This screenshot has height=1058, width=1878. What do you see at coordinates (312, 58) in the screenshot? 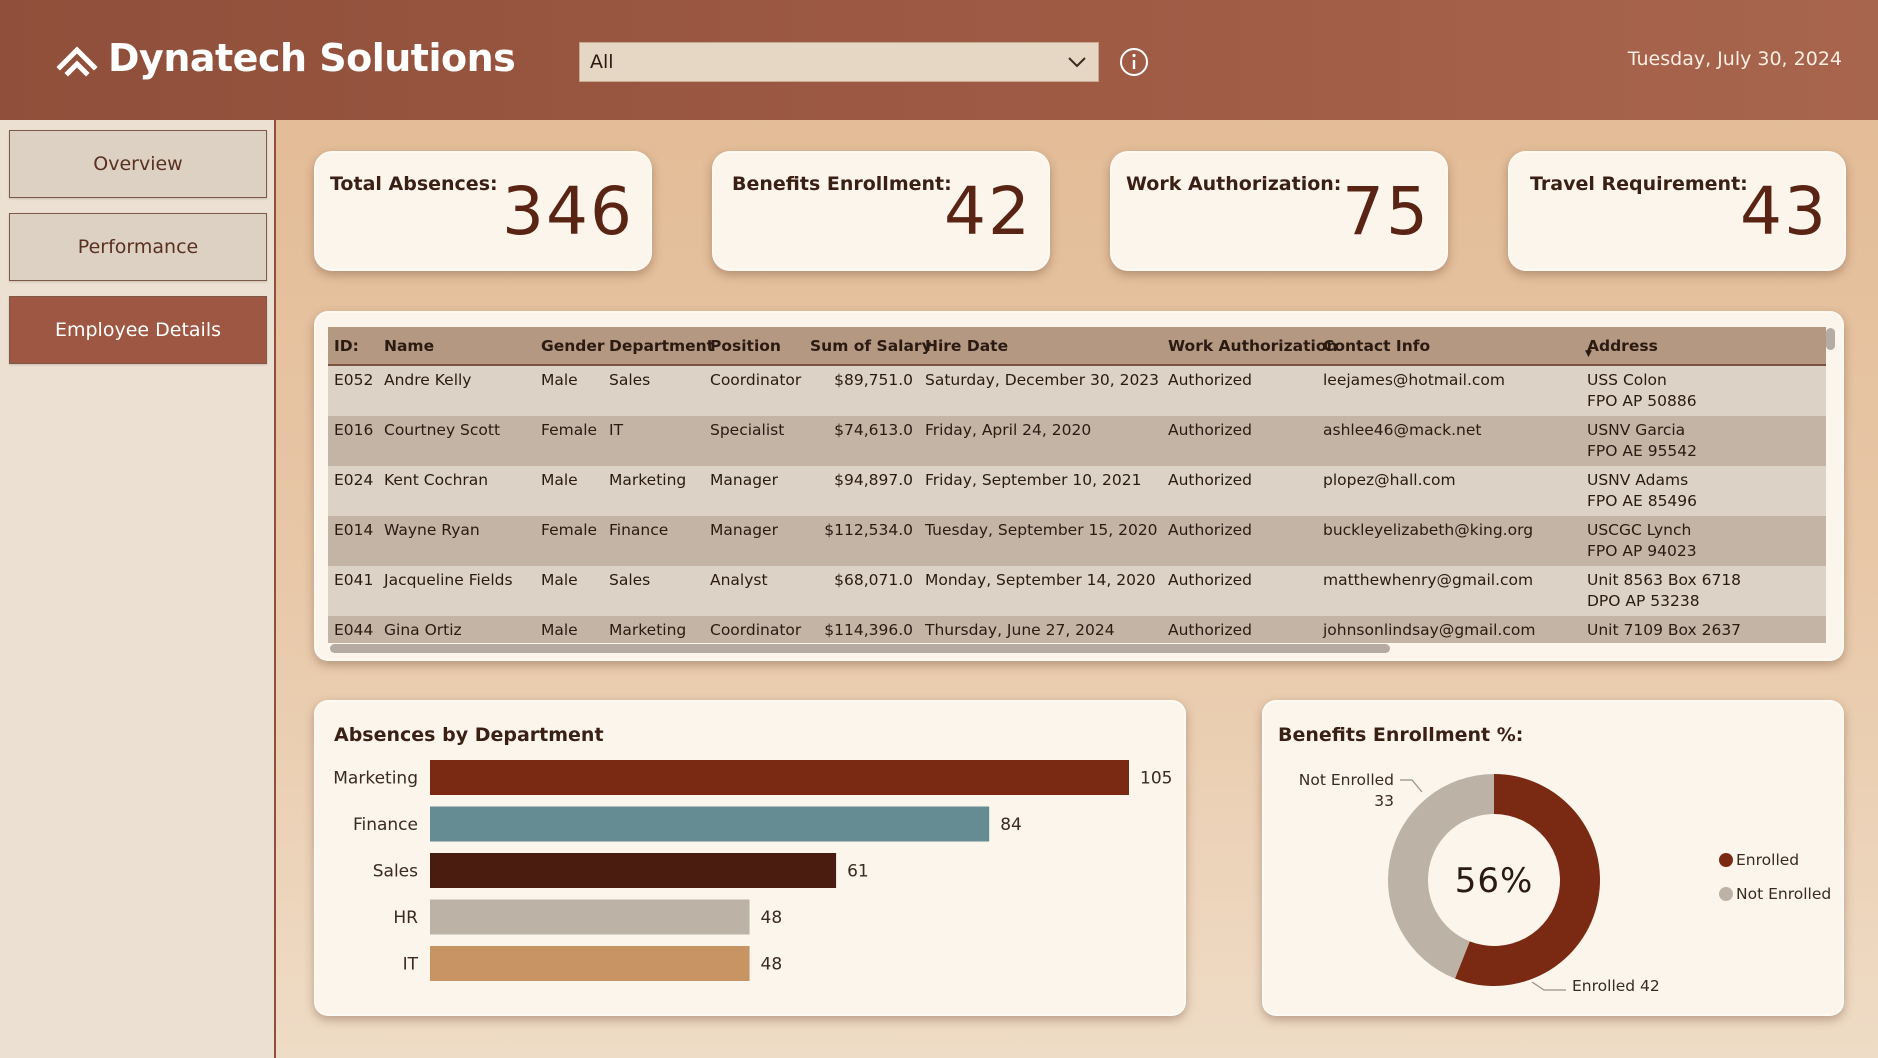
I see `app-title: Dynatech Solutions` at bounding box center [312, 58].